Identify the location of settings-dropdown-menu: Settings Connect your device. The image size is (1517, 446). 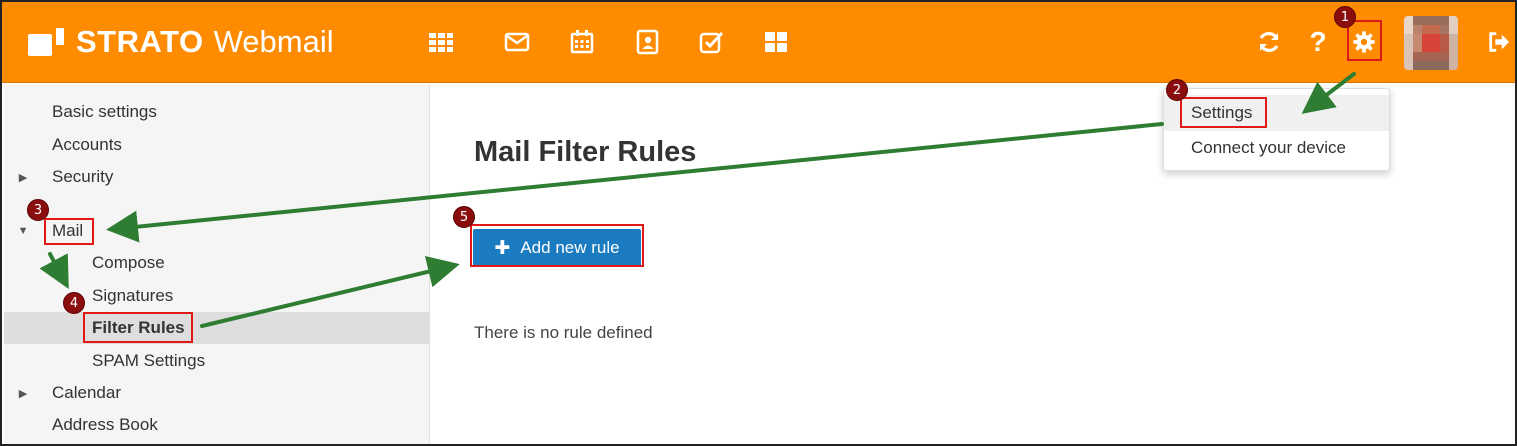
(1276, 129).